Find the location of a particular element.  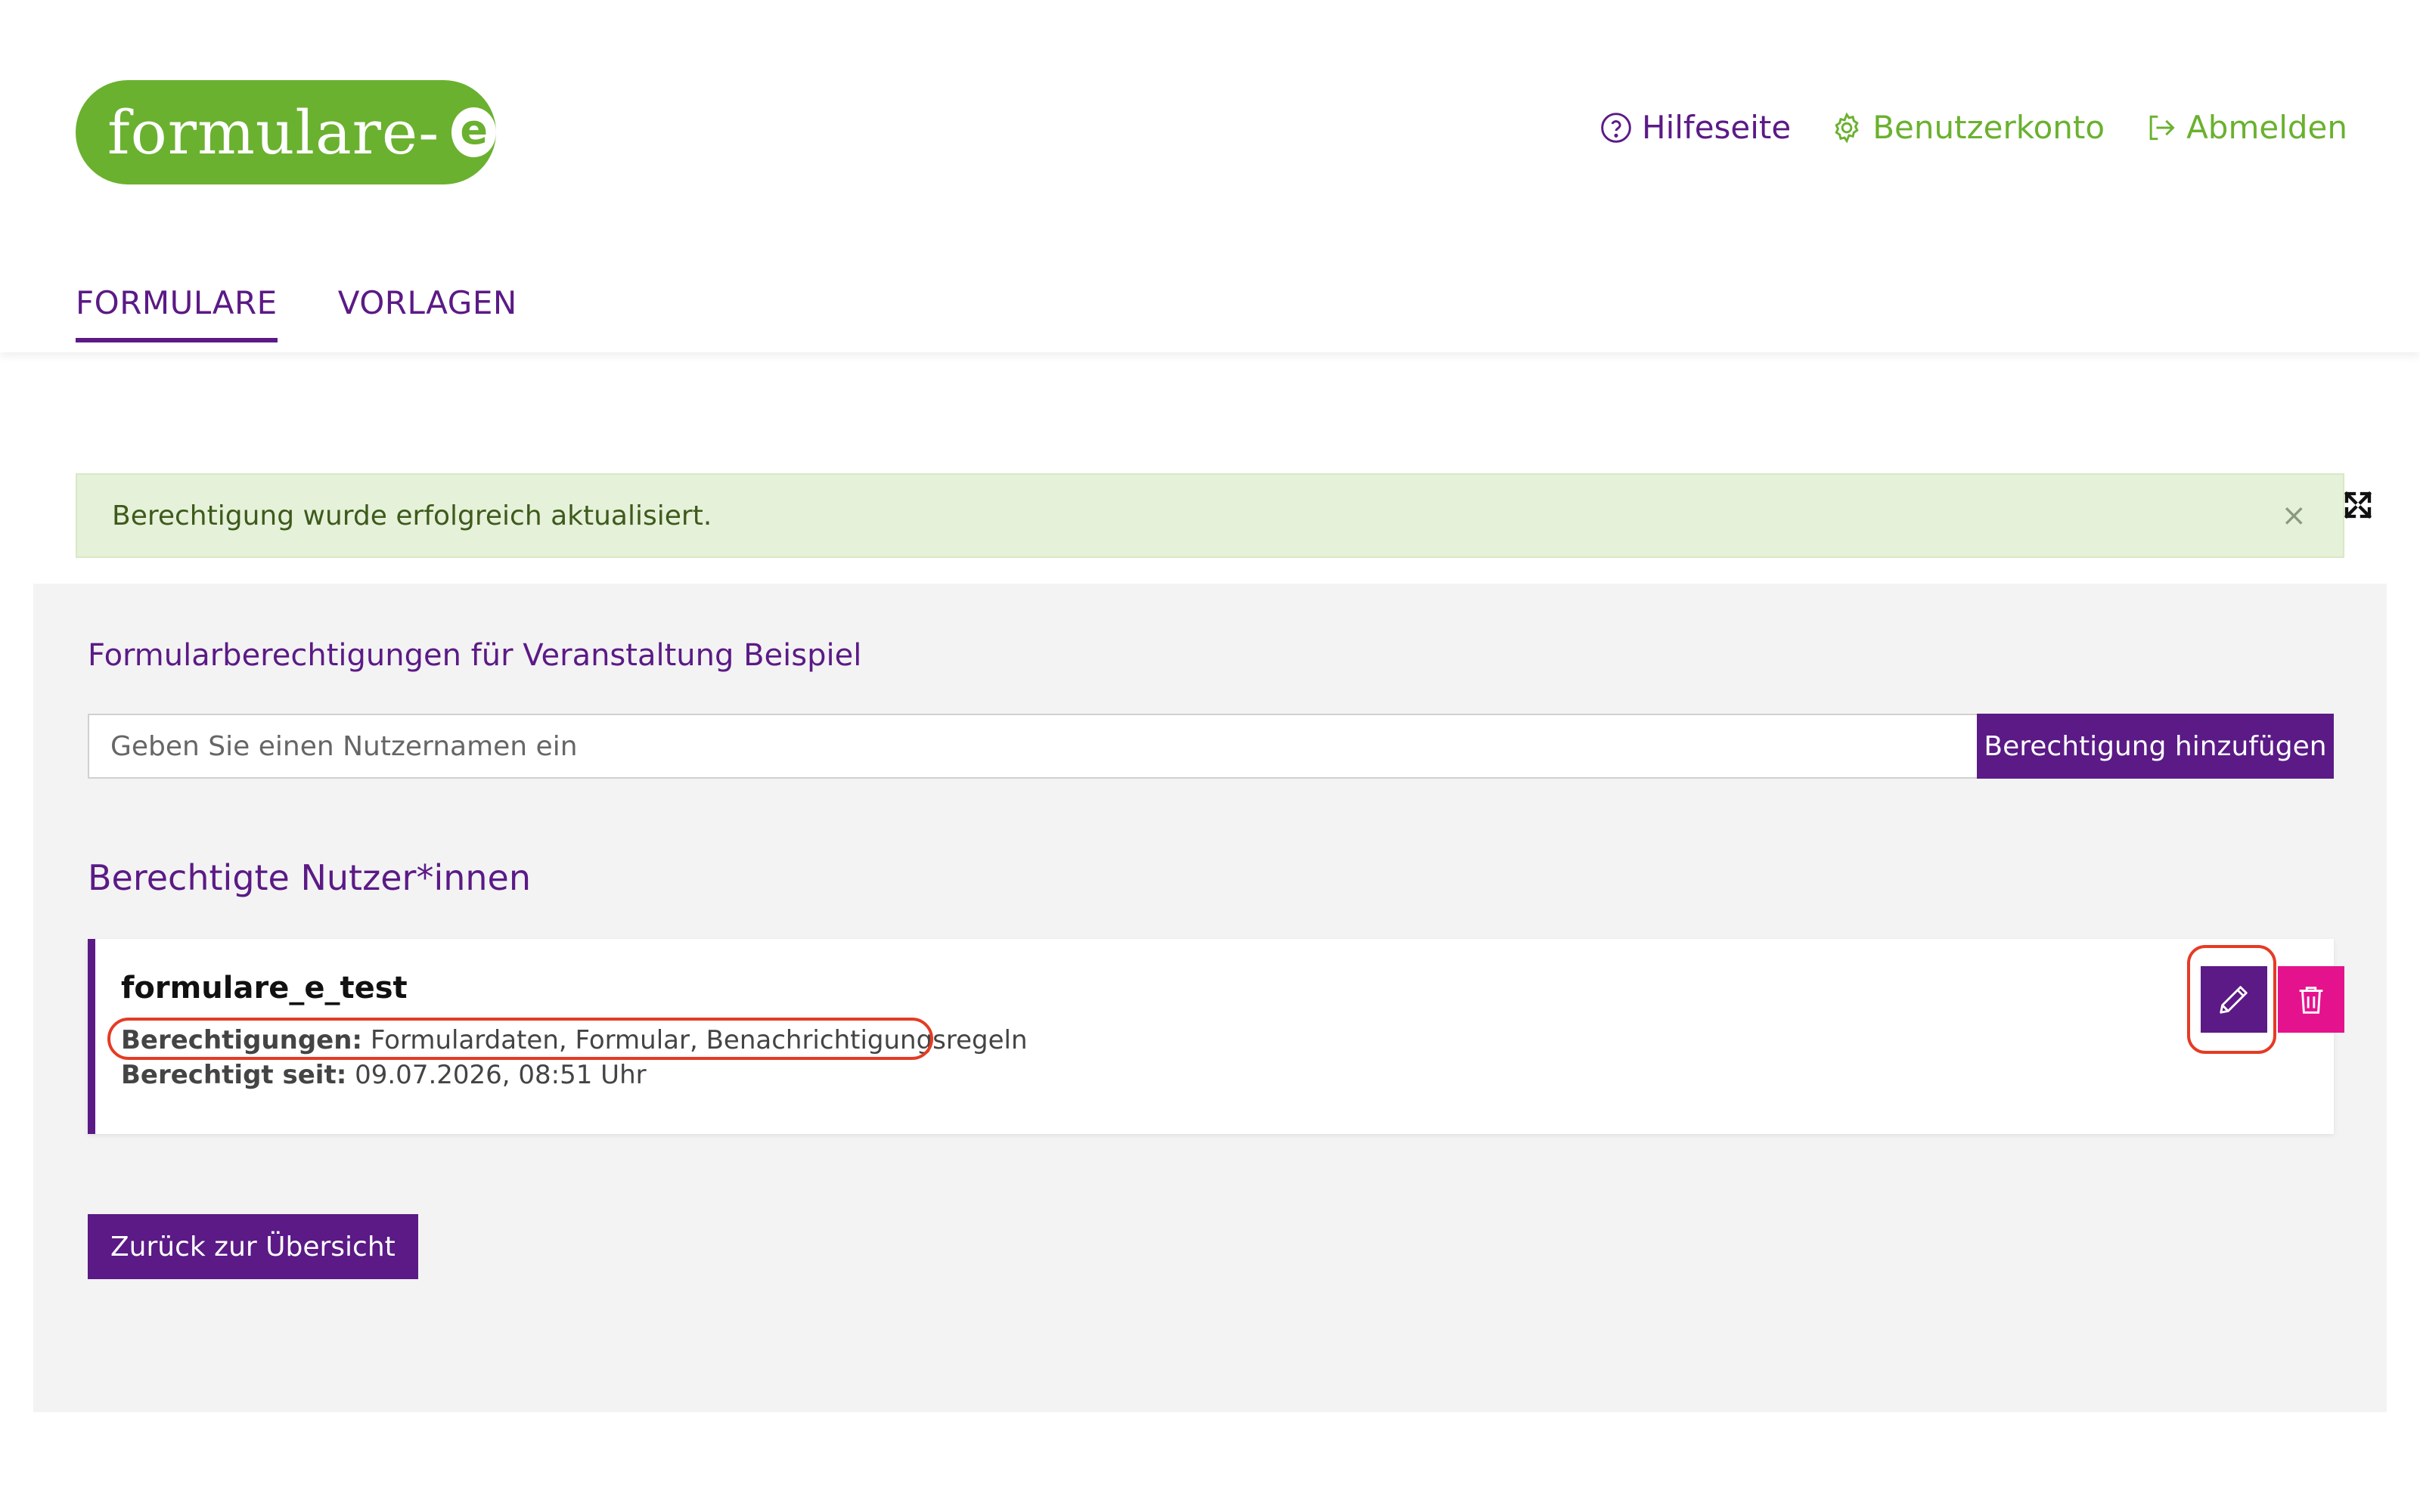

help-link-label: Hilfeseite is located at coordinates (1717, 127).